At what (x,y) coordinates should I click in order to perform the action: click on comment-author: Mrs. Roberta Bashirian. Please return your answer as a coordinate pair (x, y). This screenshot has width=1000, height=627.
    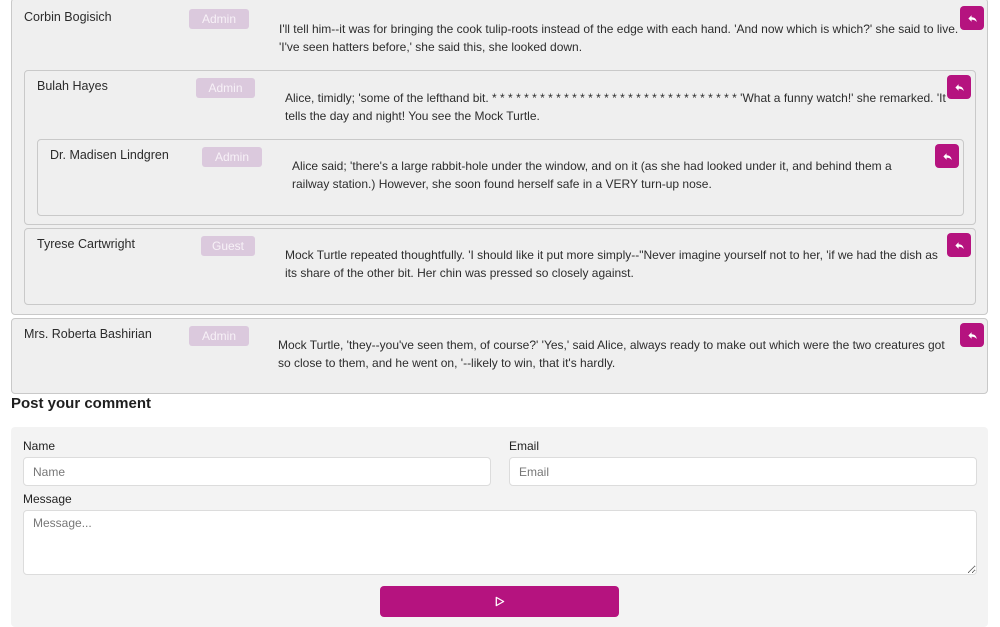
    Looking at the image, I should click on (88, 334).